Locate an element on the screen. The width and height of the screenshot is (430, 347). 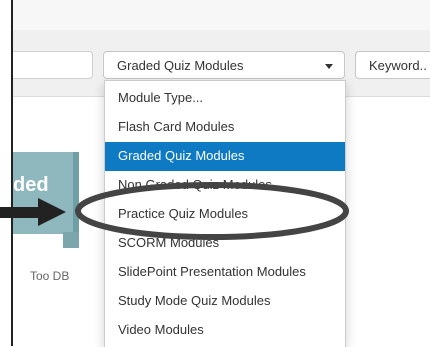
dropdown-item-label: Practice Quiz Modules is located at coordinates (183, 213).